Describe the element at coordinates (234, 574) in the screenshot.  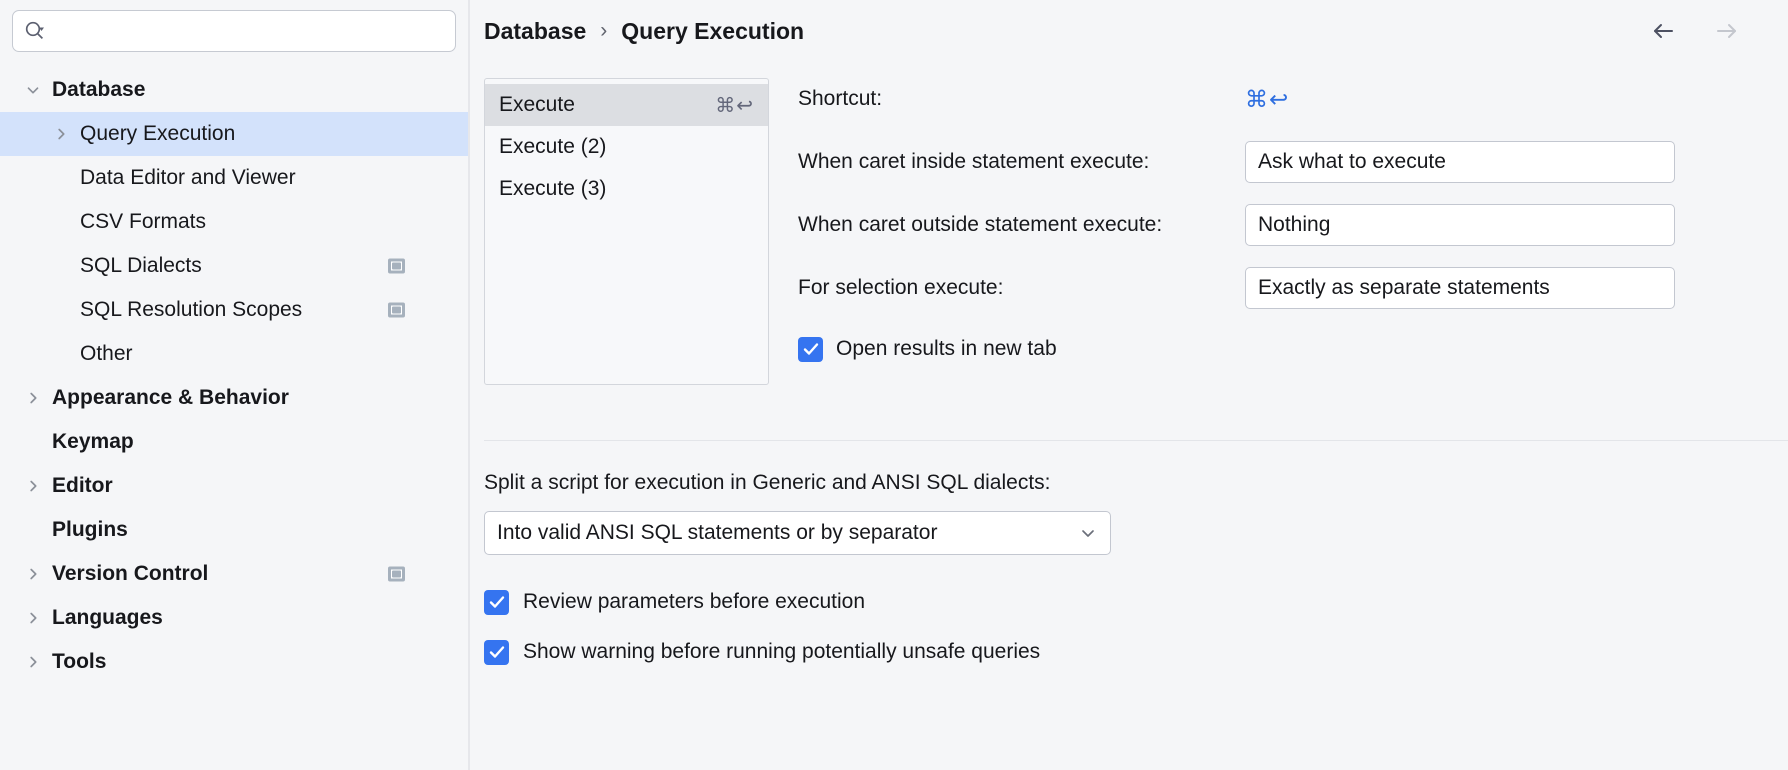
I see `sidebar-item-version-control: Version Control` at that location.